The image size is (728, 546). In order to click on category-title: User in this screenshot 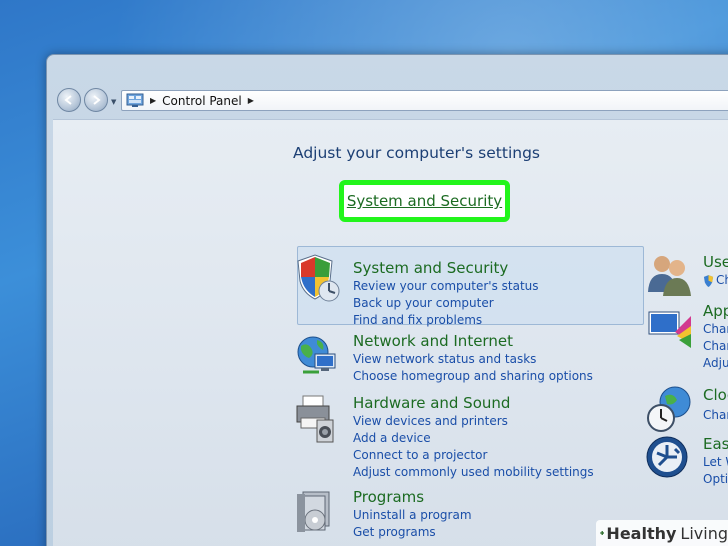, I will do `click(715, 262)`.